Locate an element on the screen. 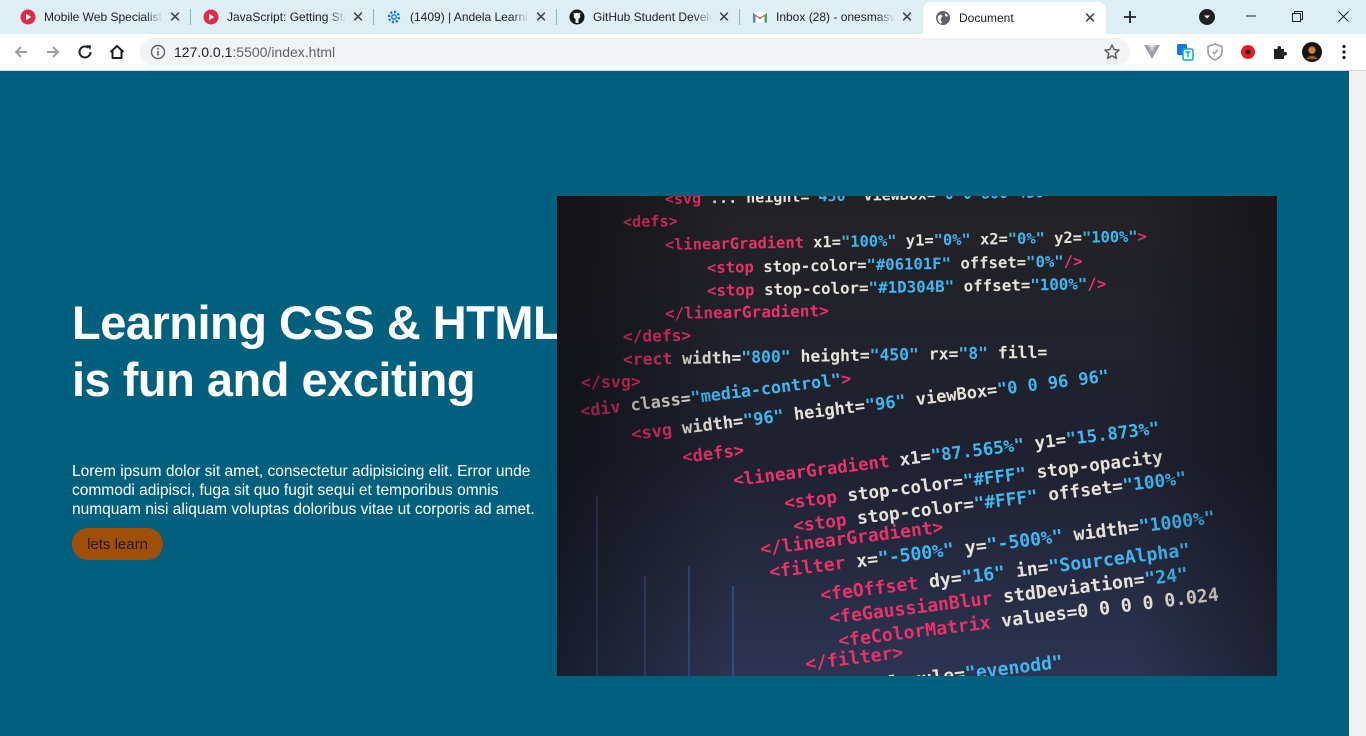  close-window-button is located at coordinates (1343, 16).